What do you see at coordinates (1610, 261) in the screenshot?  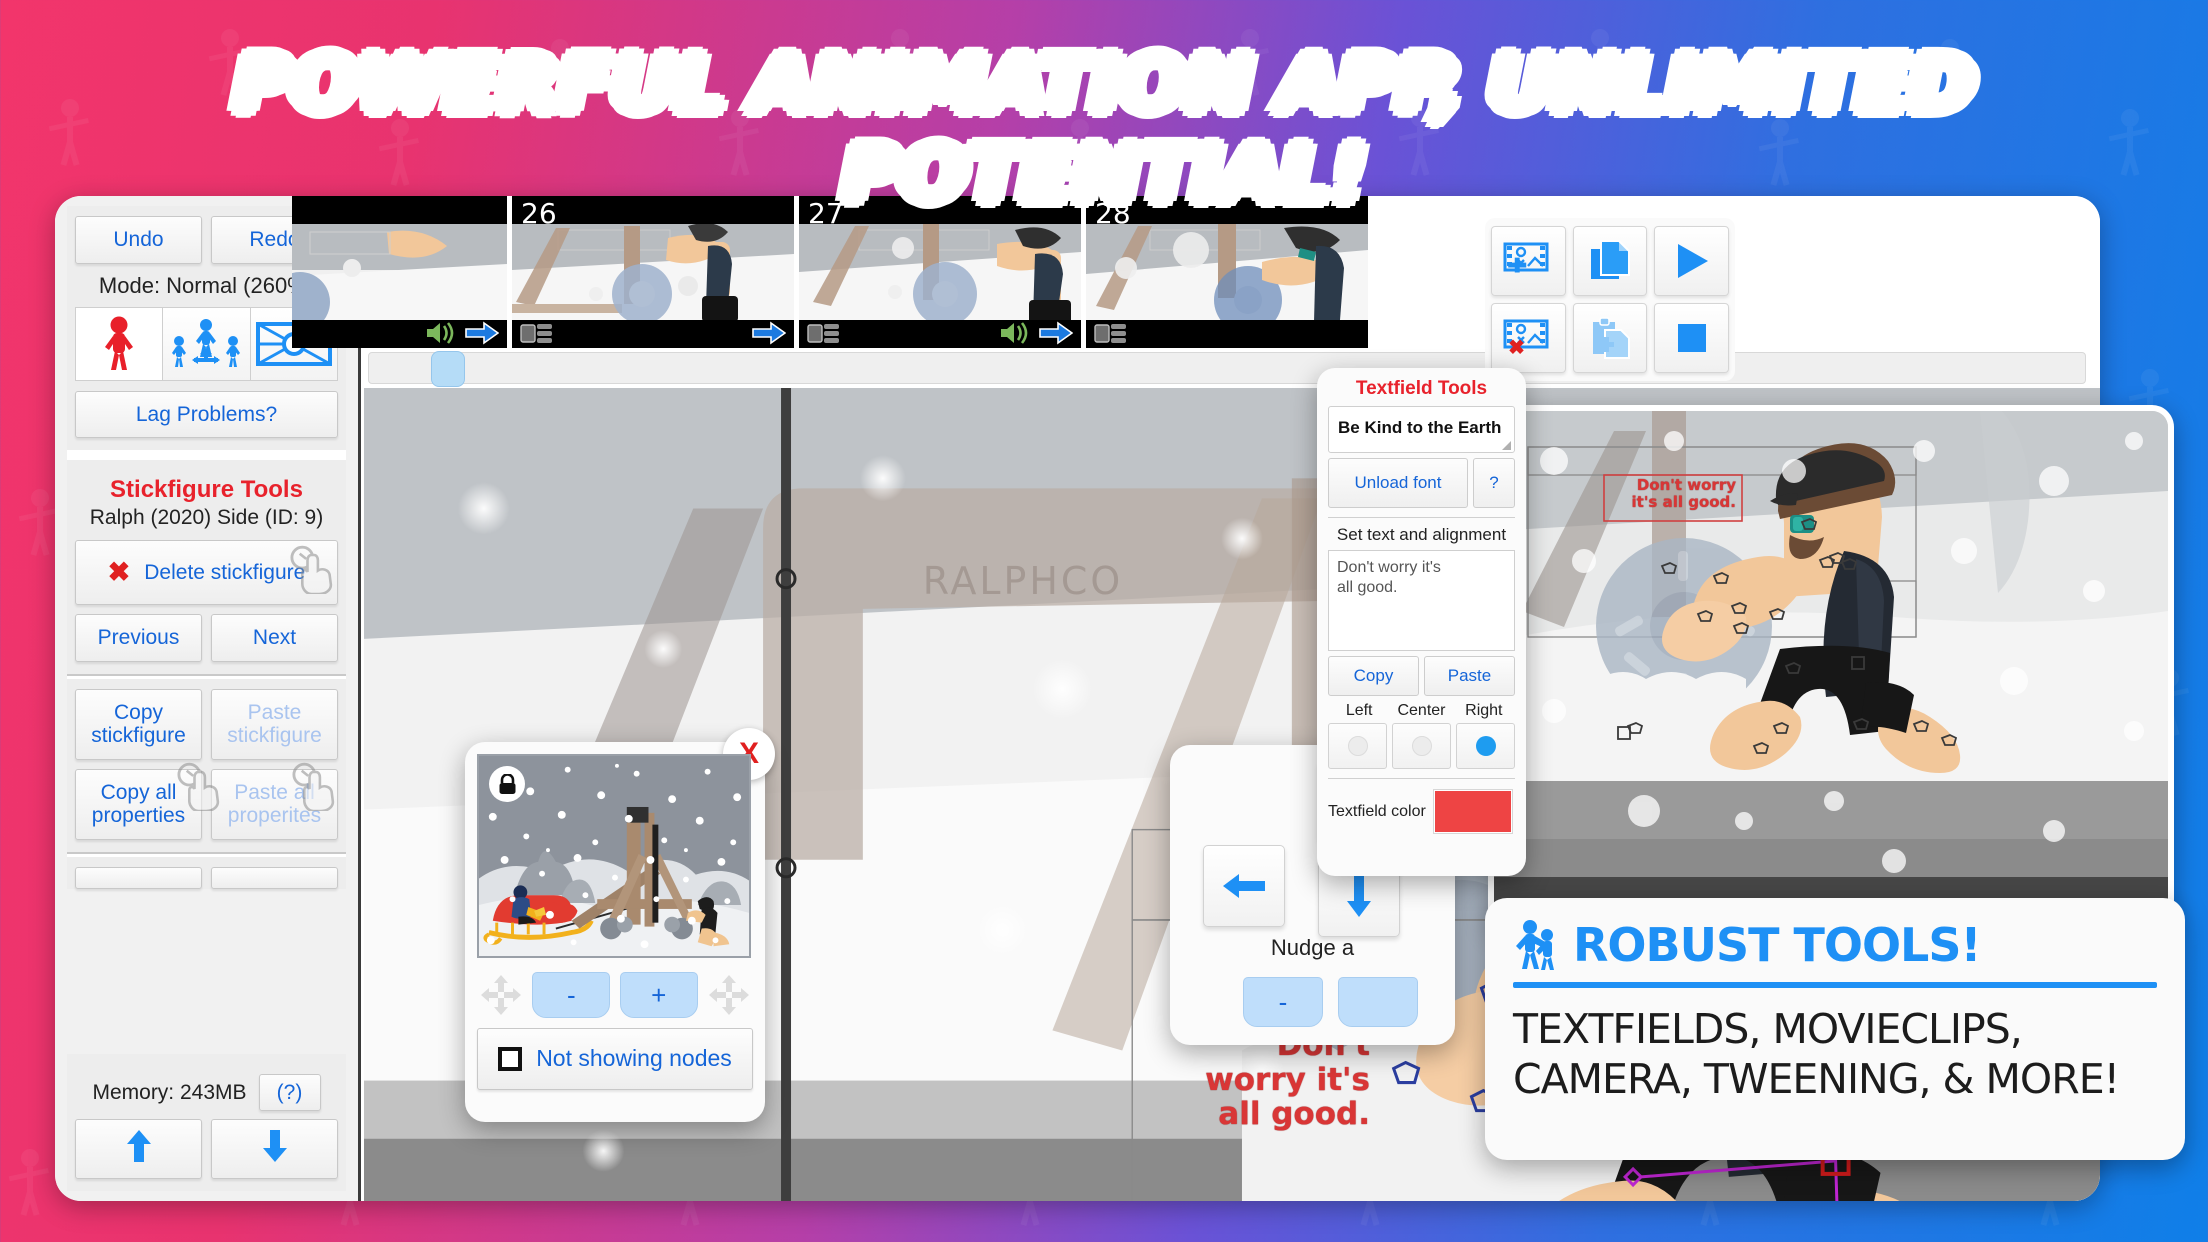 I see `copy-frame-button` at bounding box center [1610, 261].